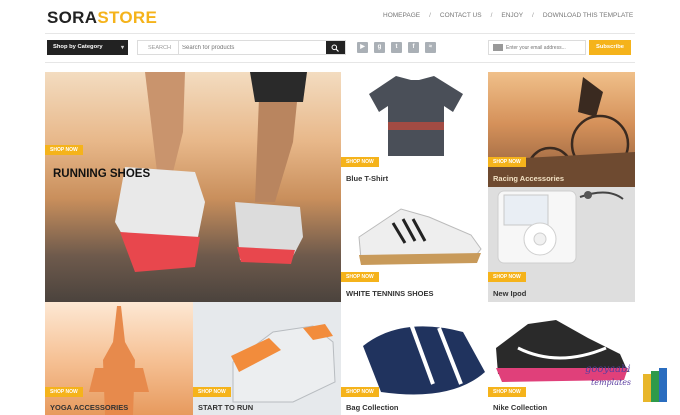  Describe the element at coordinates (340, 33) in the screenshot. I see `header-divider` at that location.